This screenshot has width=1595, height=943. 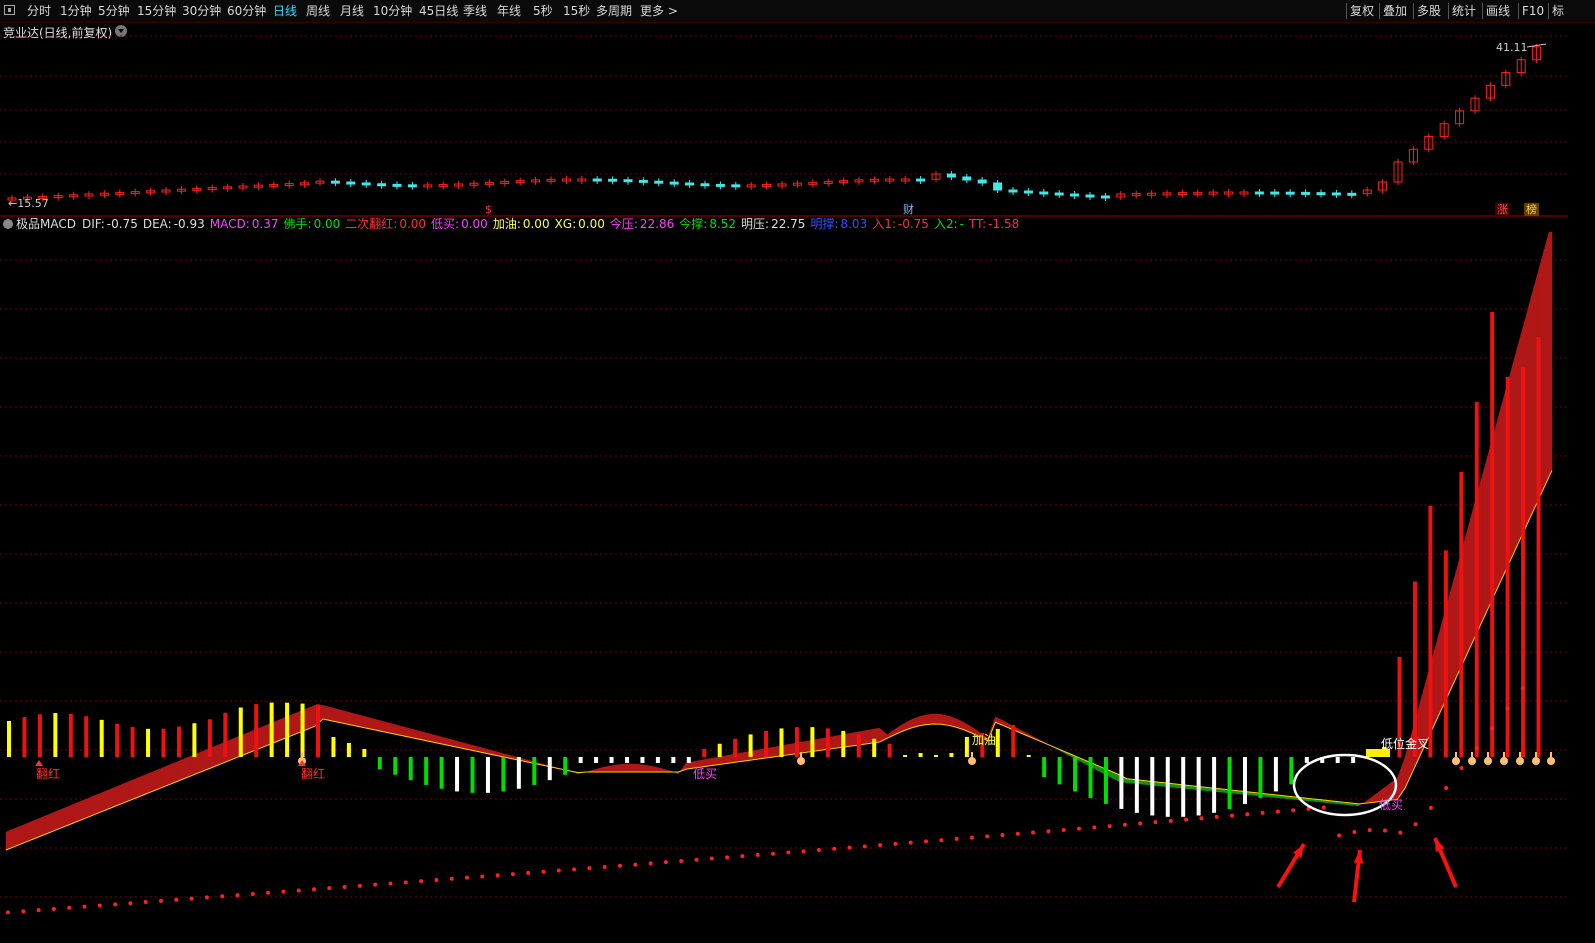 What do you see at coordinates (1429, 11) in the screenshot?
I see `toolbar-button-2: 多股` at bounding box center [1429, 11].